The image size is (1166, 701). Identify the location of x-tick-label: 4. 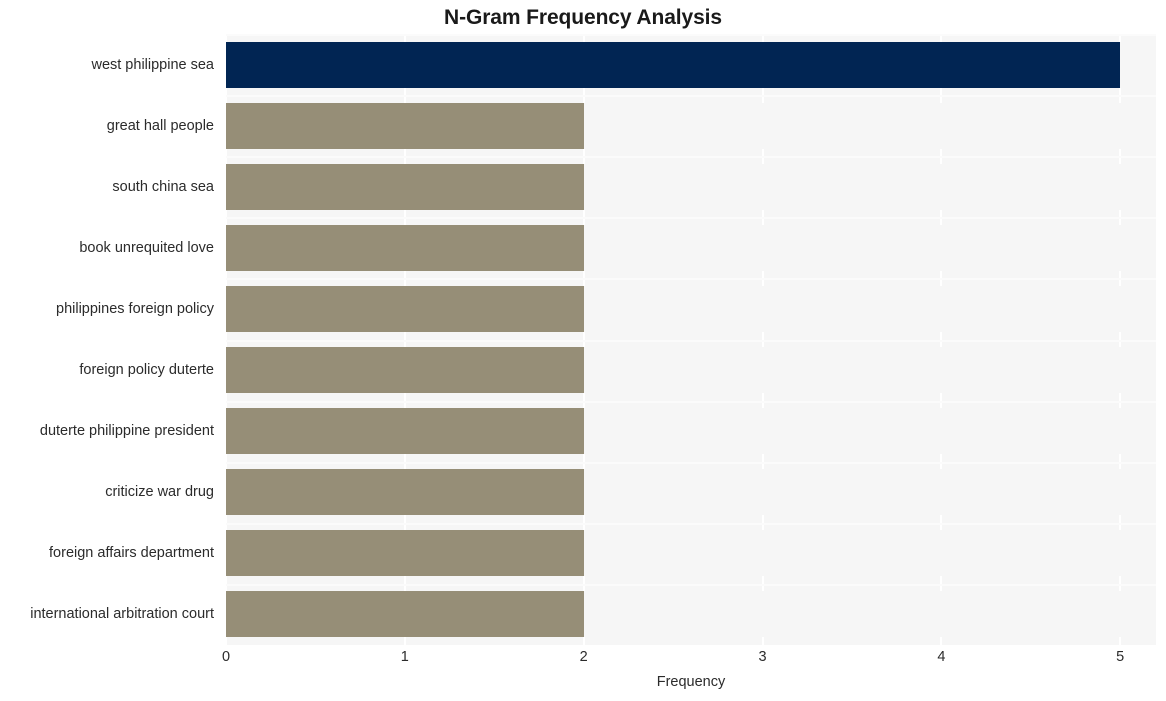
(941, 657).